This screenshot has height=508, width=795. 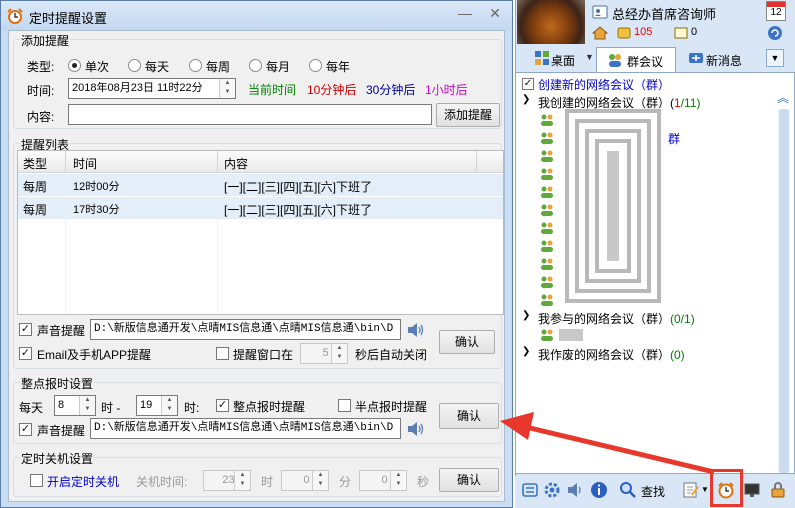 What do you see at coordinates (157, 66) in the screenshot?
I see `type-daily-label: 每天` at bounding box center [157, 66].